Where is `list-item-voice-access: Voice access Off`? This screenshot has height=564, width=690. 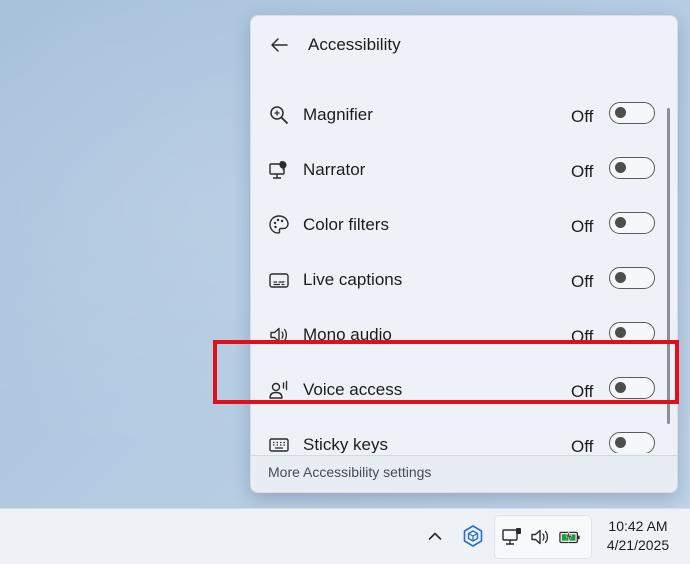
list-item-voice-access: Voice access Off is located at coordinates (456, 390).